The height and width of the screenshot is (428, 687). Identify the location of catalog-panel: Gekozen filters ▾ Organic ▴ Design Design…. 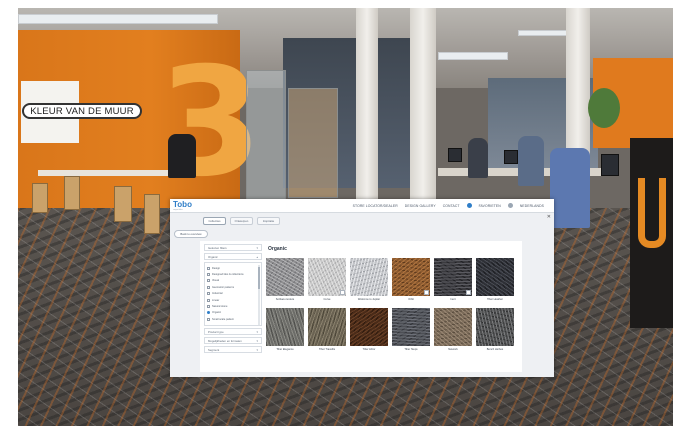
(361, 306).